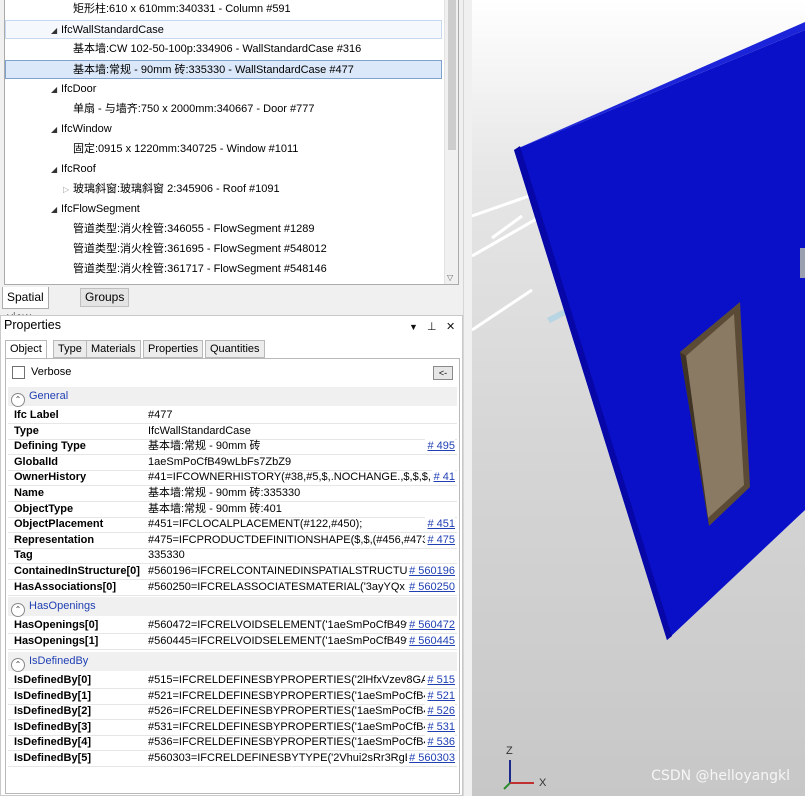  What do you see at coordinates (440, 696) in the screenshot?
I see `property-link: # 521` at bounding box center [440, 696].